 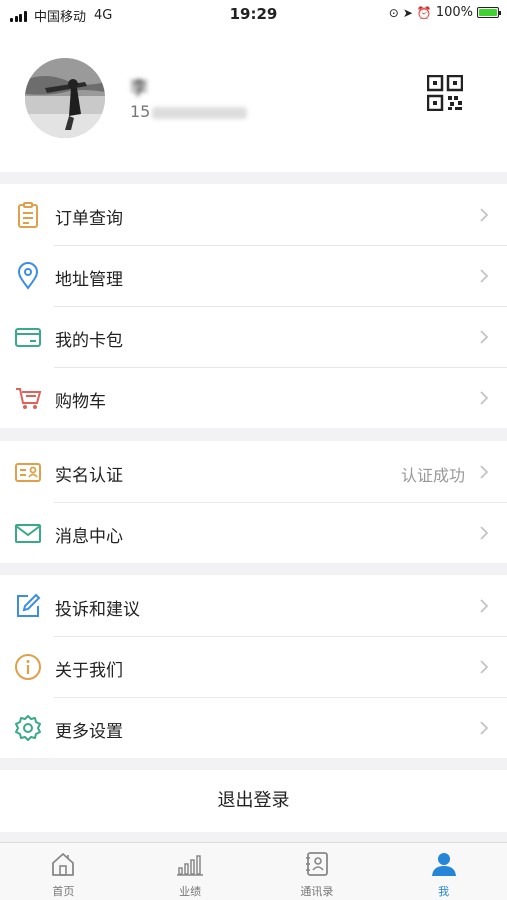 I want to click on tab-home: 首页, so click(x=63, y=871).